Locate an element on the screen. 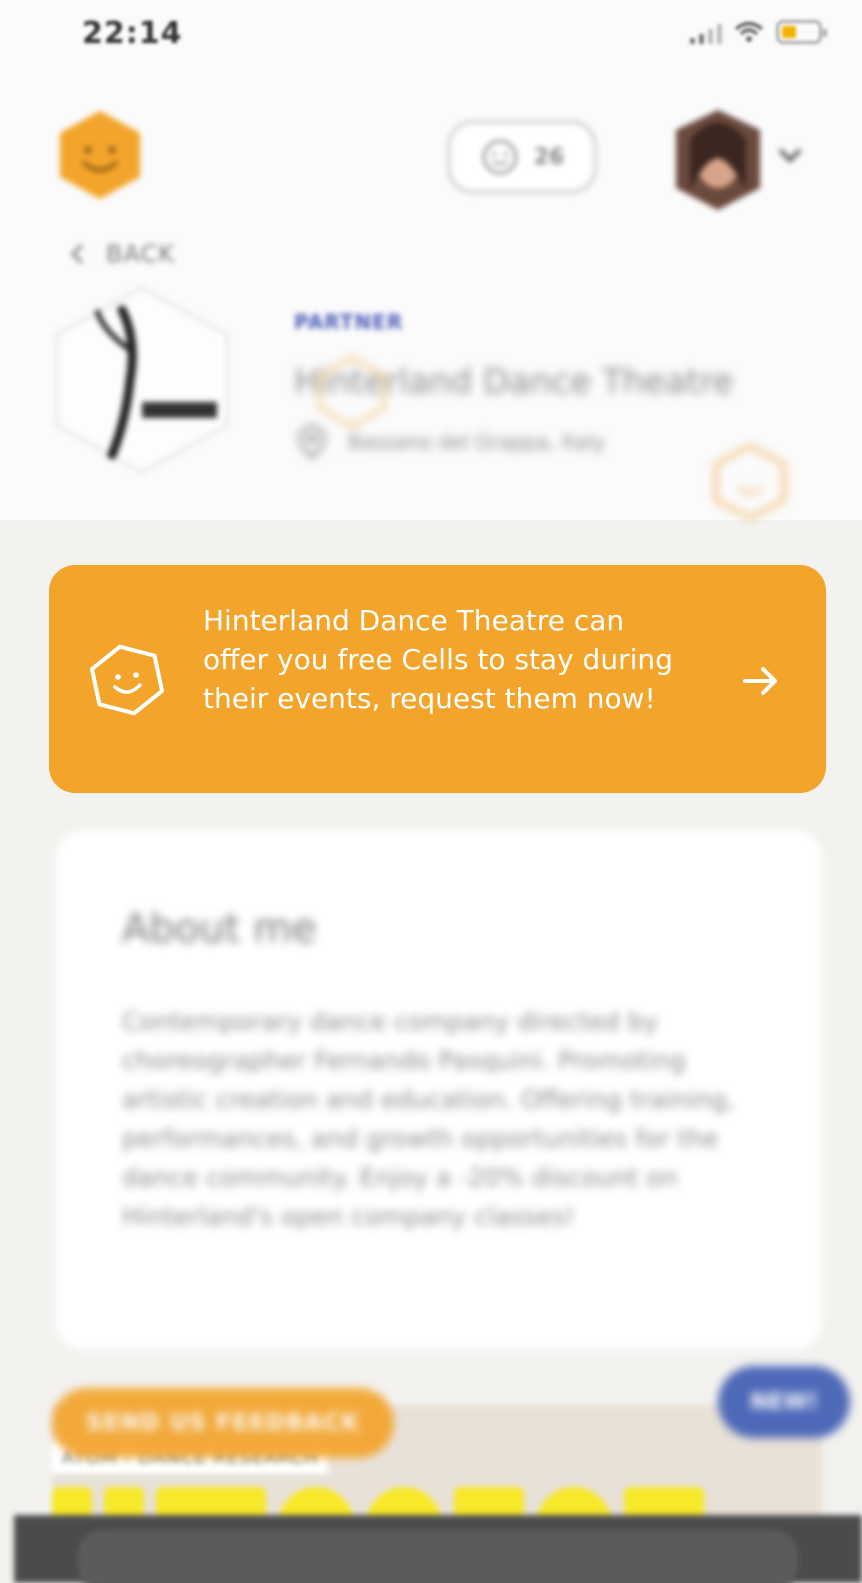 The height and width of the screenshot is (1583, 862). partner-location: Bassano del Grappa, Italy is located at coordinates (451, 442).